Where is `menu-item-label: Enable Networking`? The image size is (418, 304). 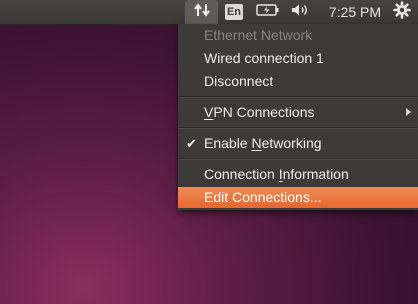 menu-item-label: Enable Networking is located at coordinates (263, 143).